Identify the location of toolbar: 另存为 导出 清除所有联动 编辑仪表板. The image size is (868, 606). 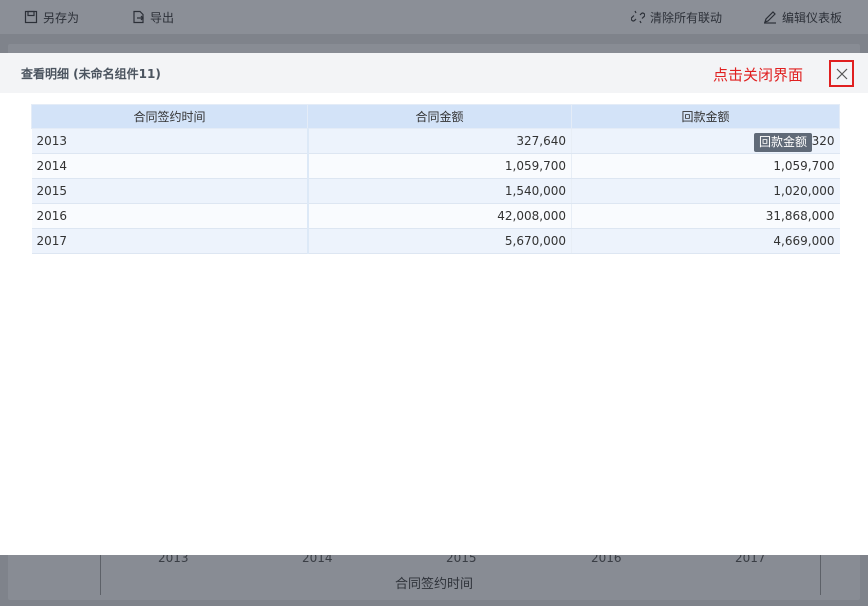
(434, 17).